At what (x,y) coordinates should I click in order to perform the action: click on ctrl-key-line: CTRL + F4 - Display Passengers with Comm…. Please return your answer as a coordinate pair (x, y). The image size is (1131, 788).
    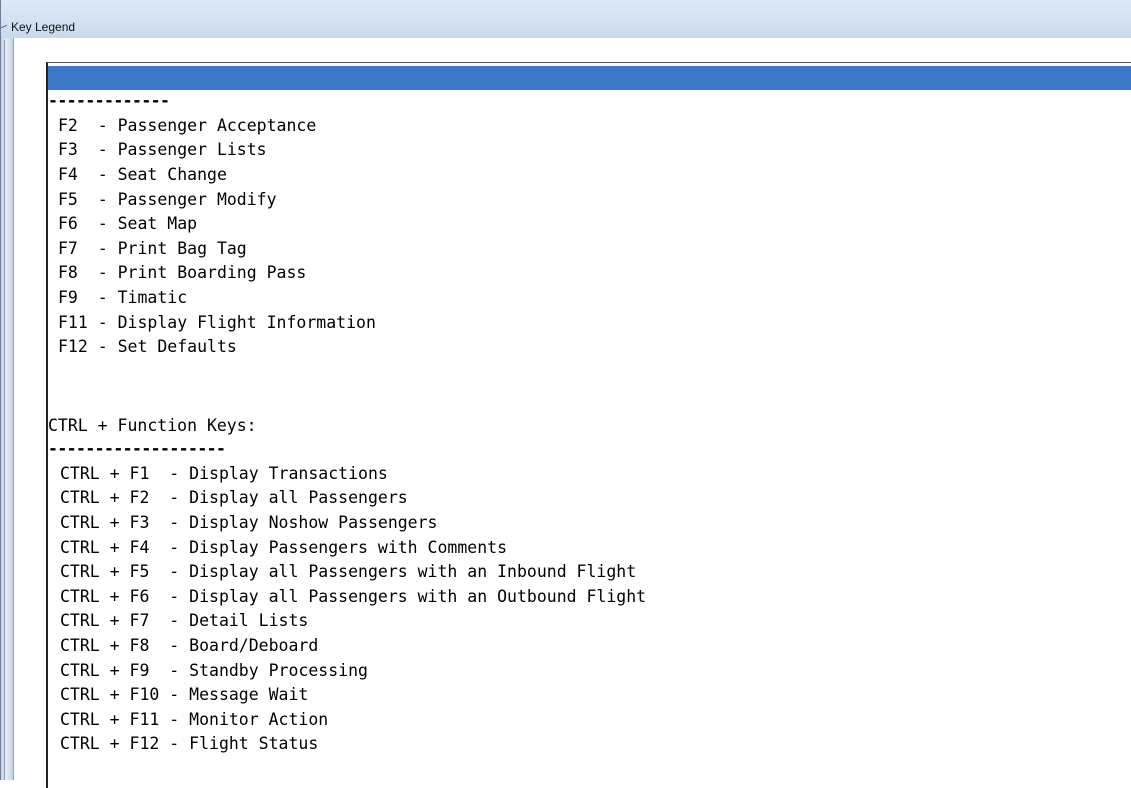
    Looking at the image, I should click on (284, 547).